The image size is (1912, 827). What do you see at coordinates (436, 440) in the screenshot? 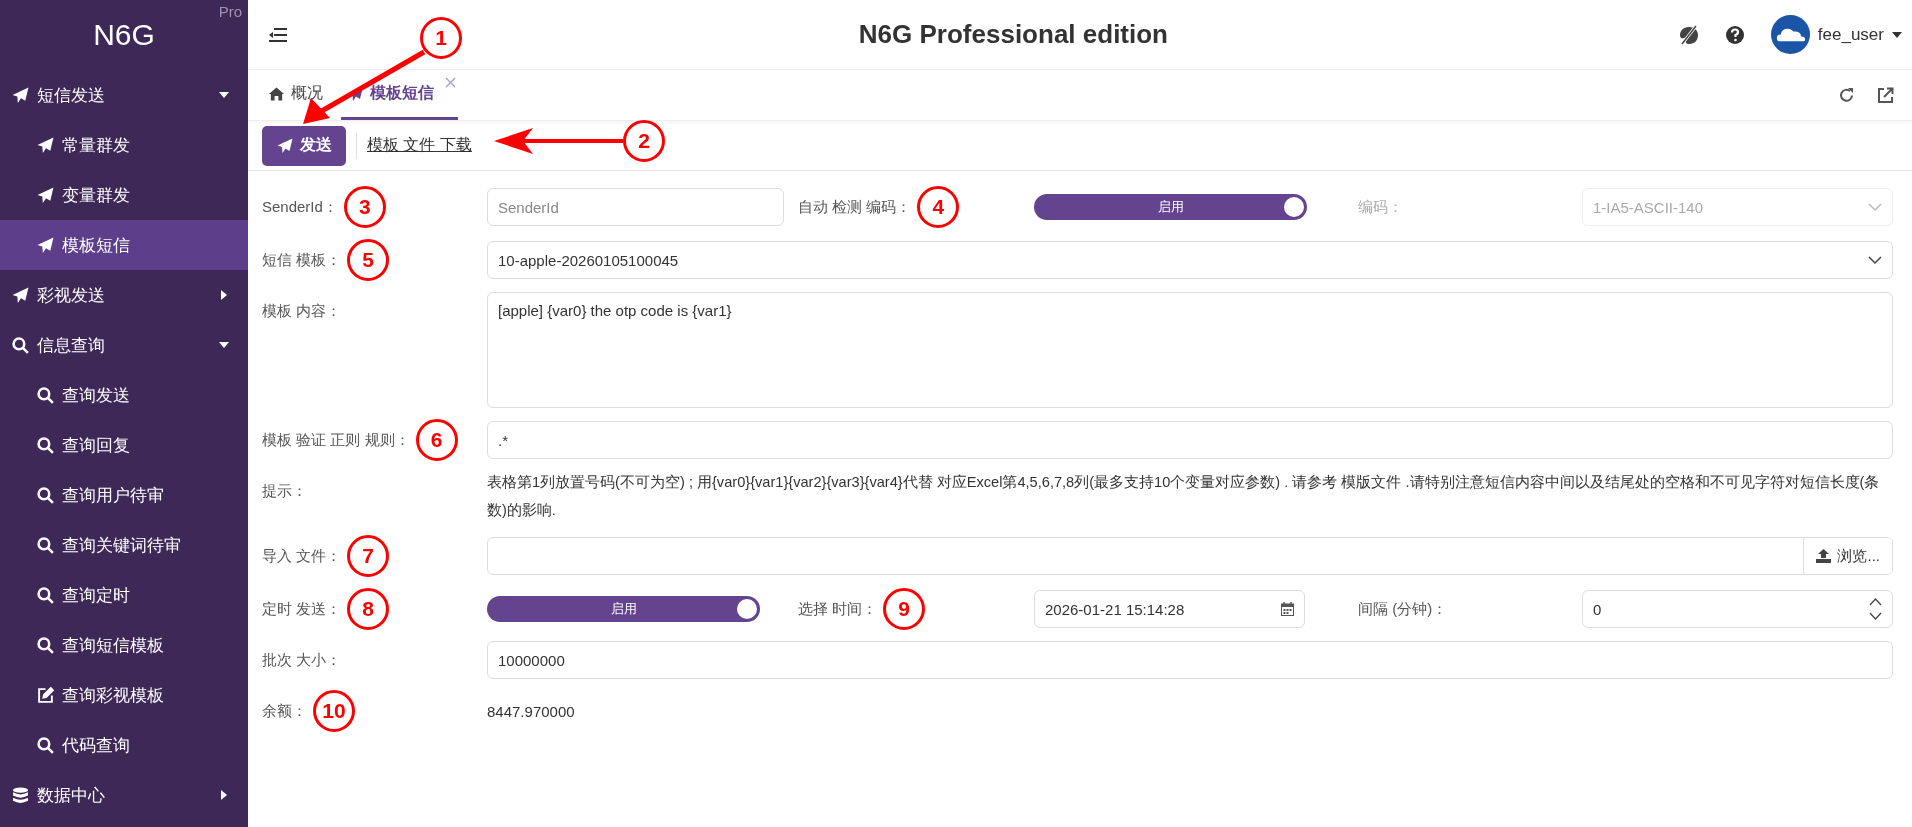
I see `callout-number: 6` at bounding box center [436, 440].